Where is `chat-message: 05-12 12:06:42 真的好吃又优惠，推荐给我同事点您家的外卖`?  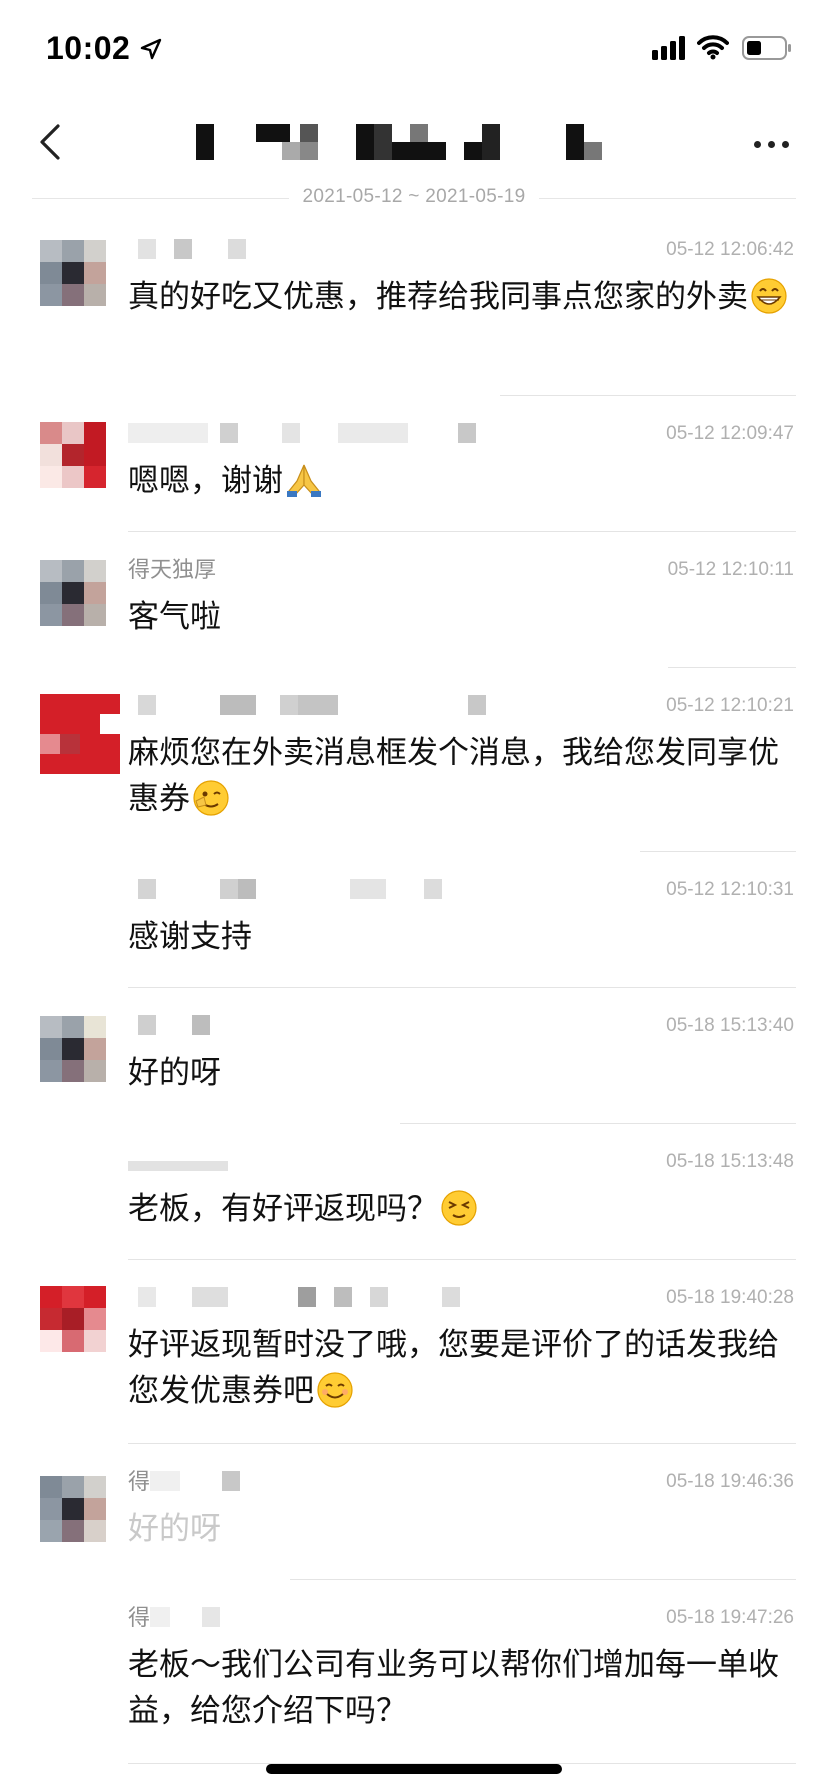
chat-message: 05-12 12:06:42 真的好吃又优惠，推荐给我同事点您家的外卖 is located at coordinates (414, 304).